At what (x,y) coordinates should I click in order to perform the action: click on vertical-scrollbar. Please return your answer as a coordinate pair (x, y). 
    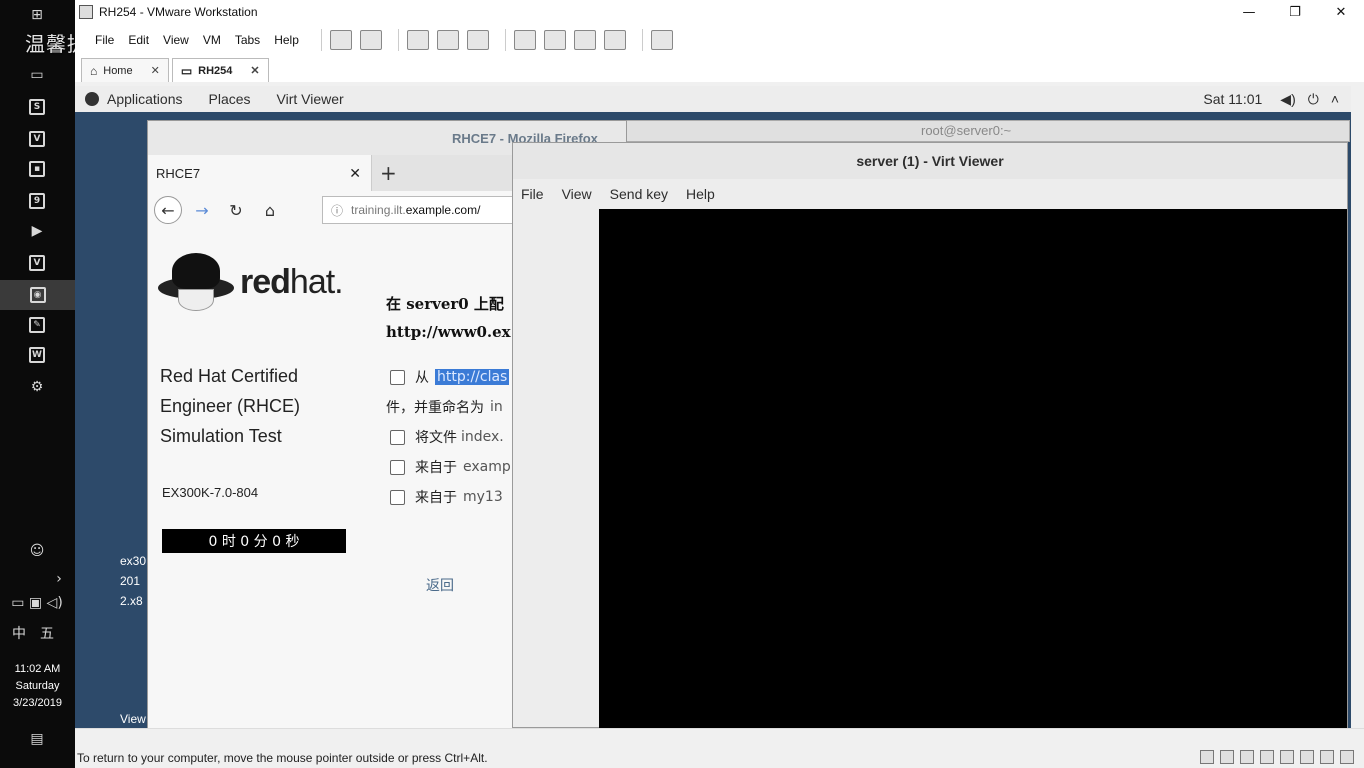
    Looking at the image, I should click on (1357, 407).